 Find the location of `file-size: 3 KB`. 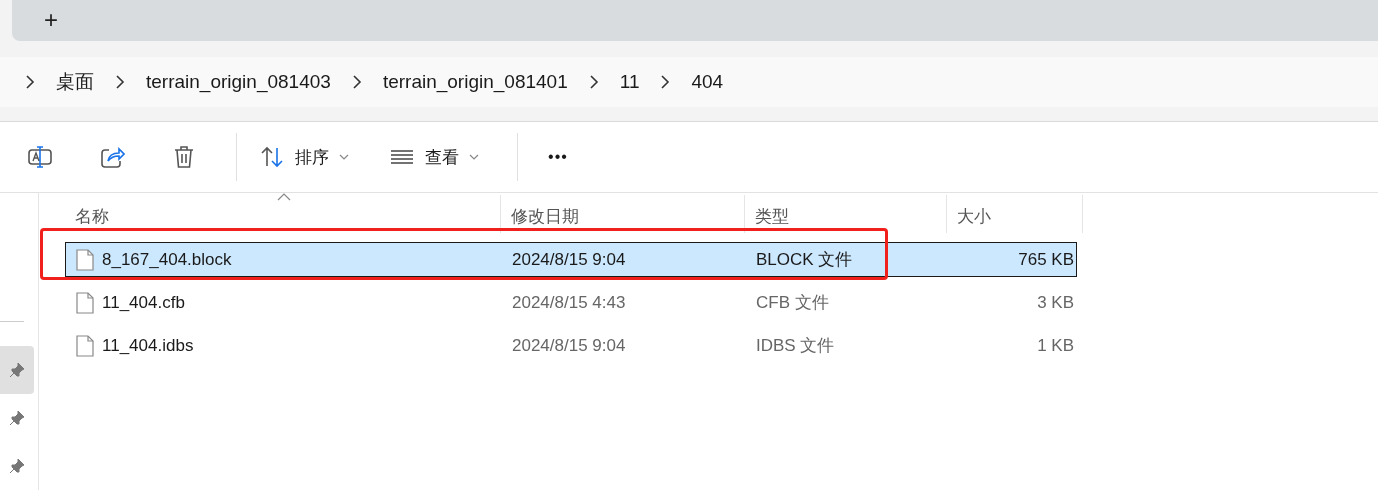

file-size: 3 KB is located at coordinates (1055, 302).